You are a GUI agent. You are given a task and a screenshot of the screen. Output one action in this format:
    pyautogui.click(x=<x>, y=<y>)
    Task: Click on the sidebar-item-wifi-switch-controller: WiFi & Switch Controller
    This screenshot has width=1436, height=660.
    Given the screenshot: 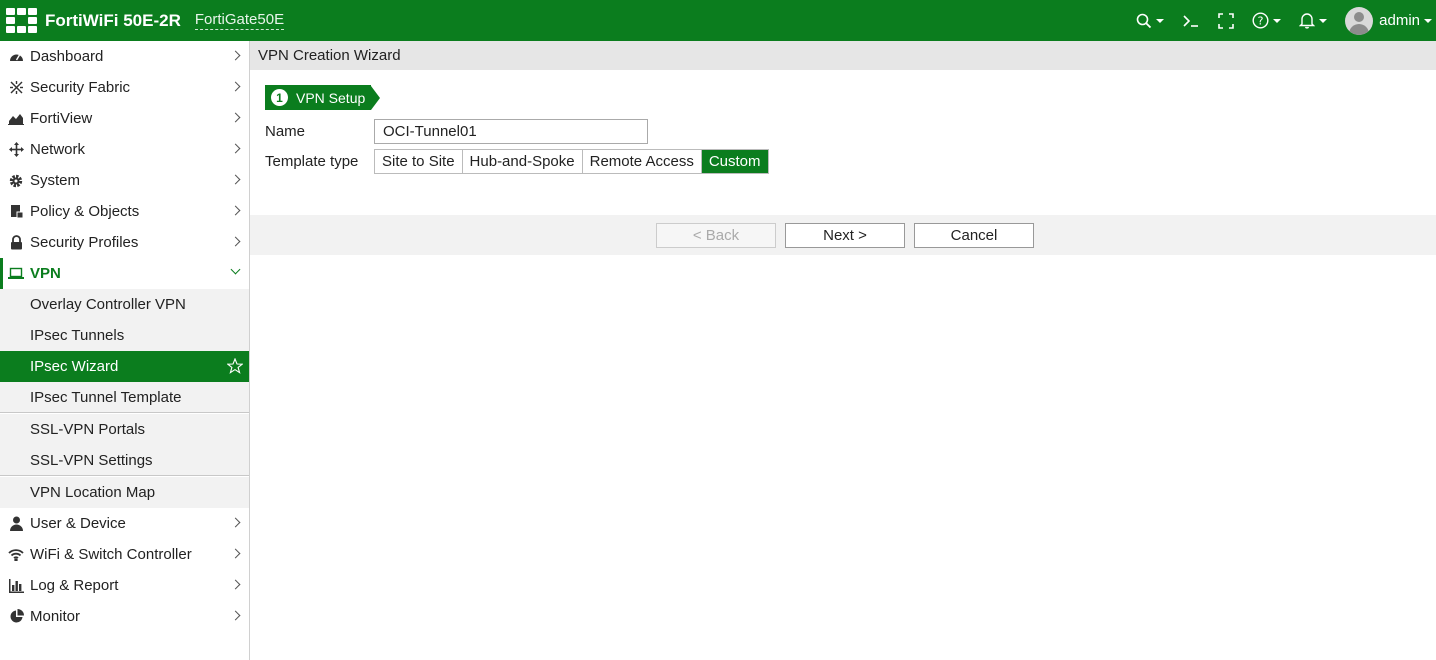 What is the action you would take?
    pyautogui.click(x=124, y=554)
    